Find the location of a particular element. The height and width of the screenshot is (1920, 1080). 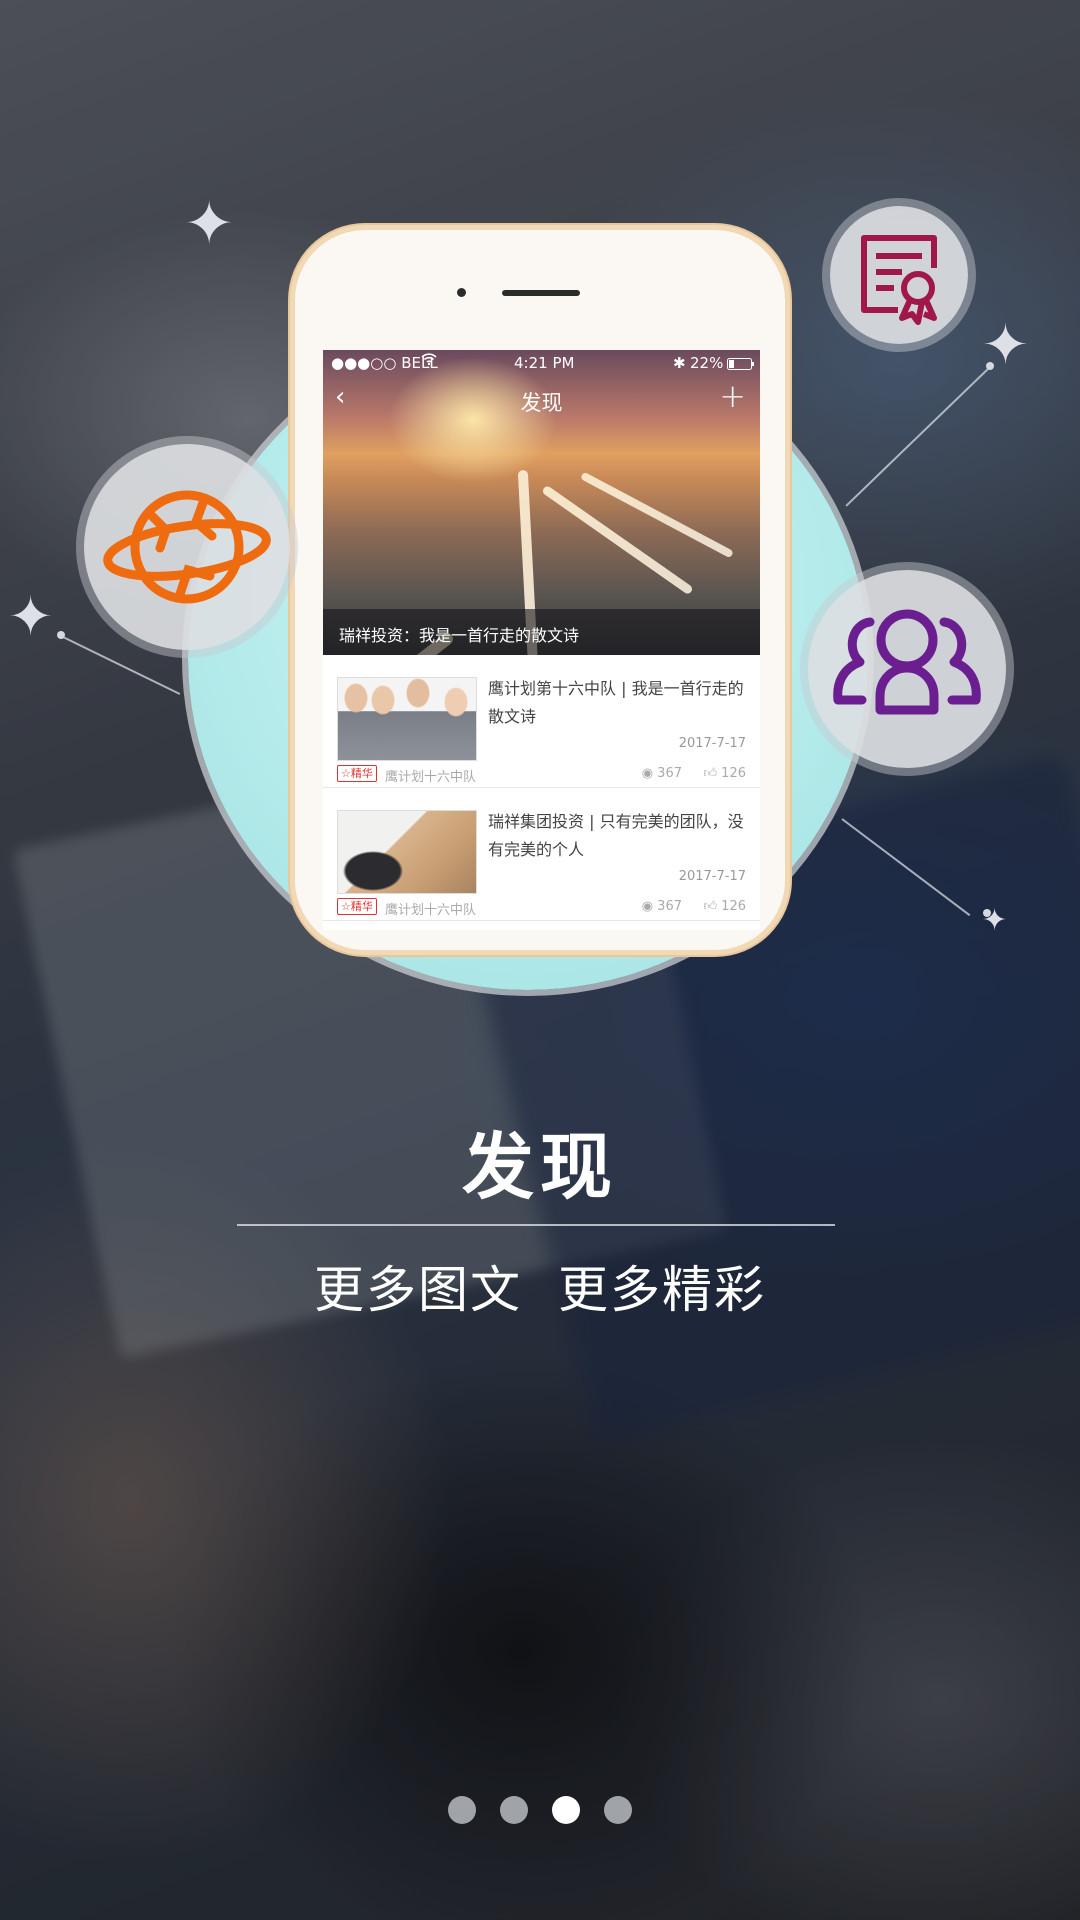

certificate-icon is located at coordinates (899, 280).